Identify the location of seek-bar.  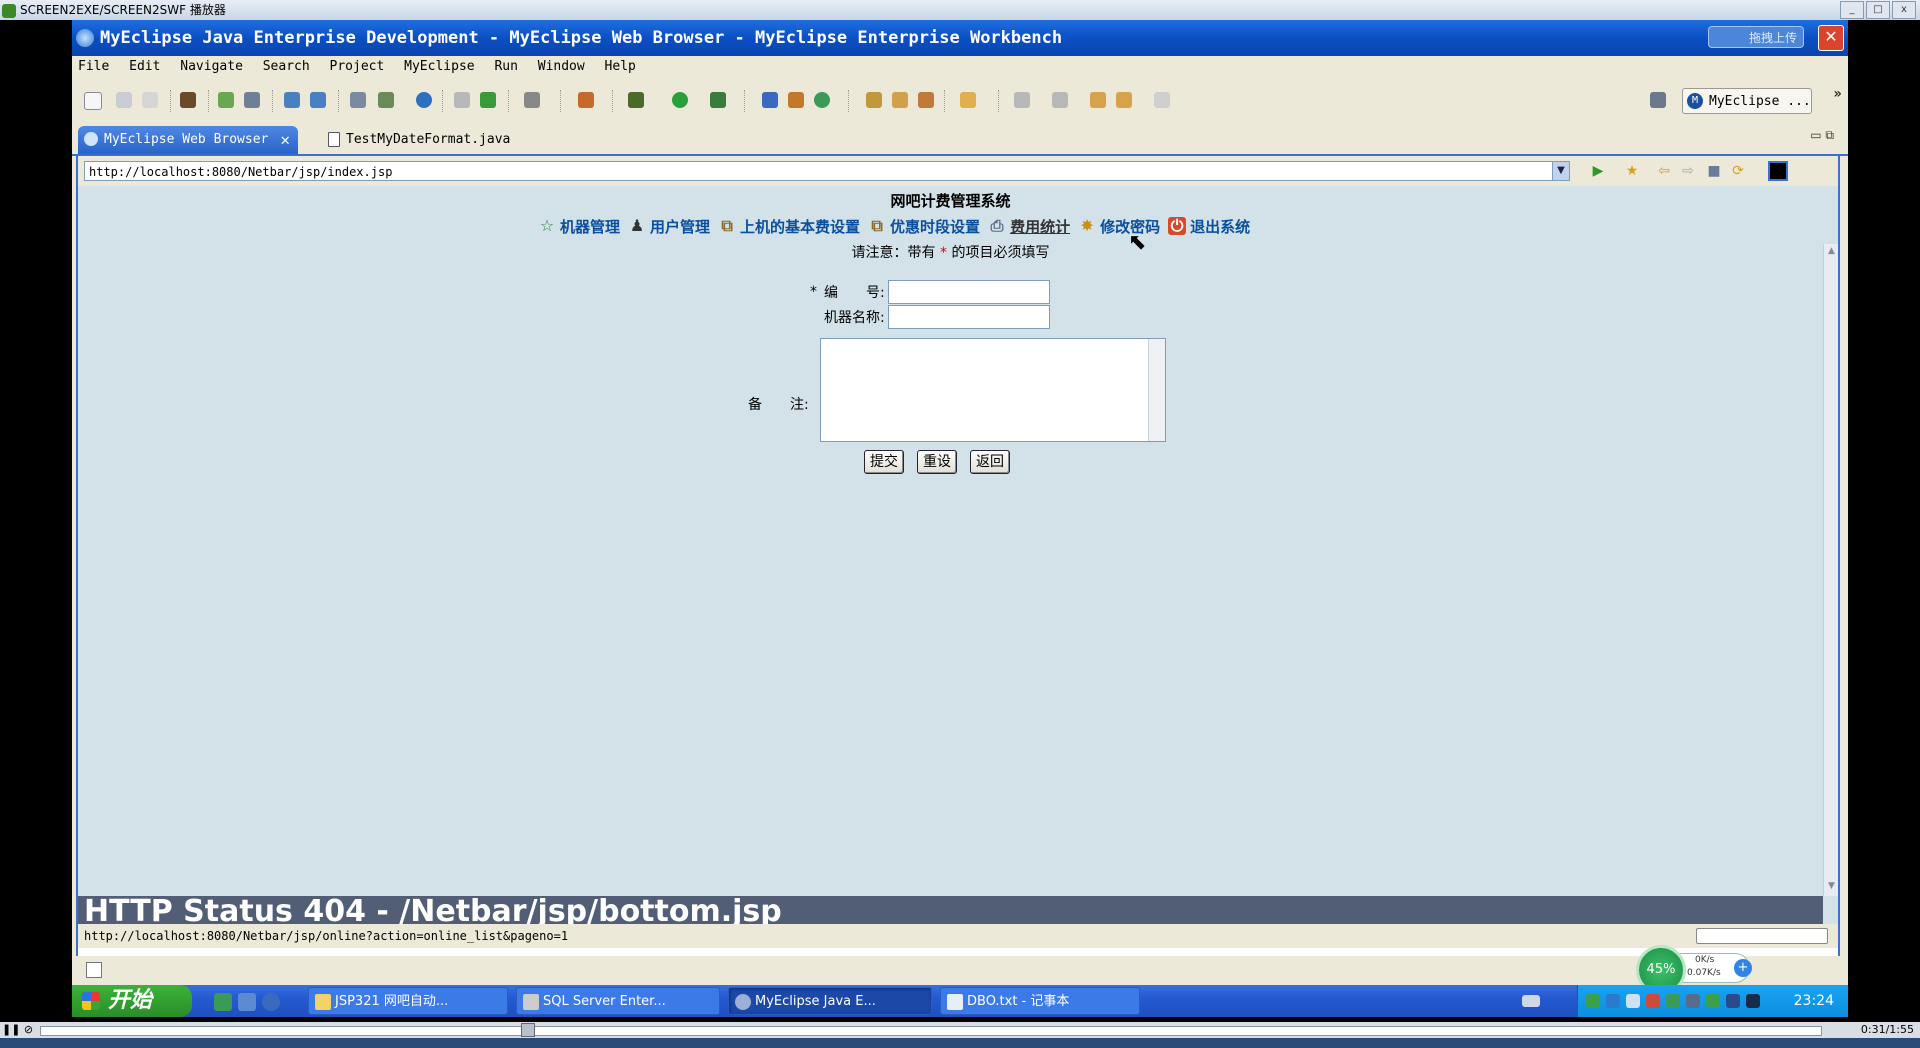
(931, 1031).